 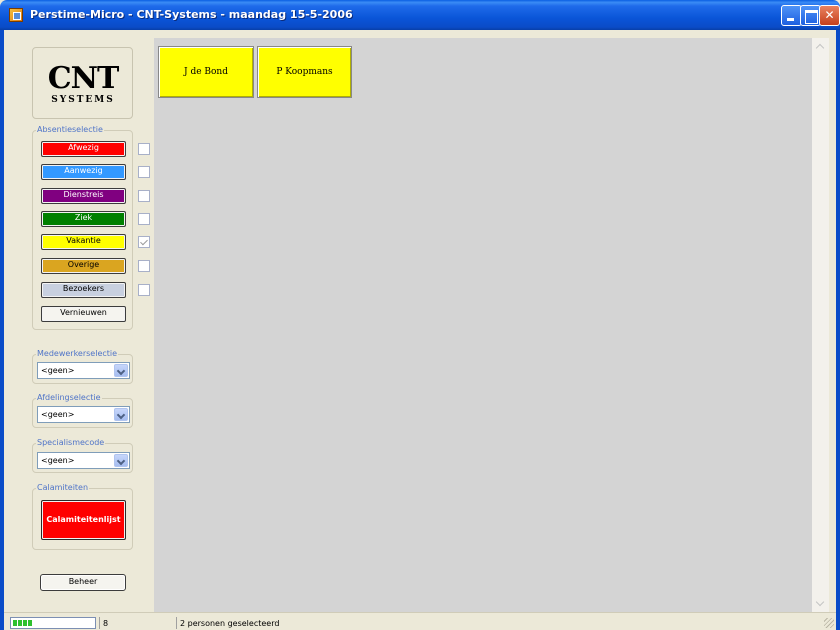 I want to click on maximize-button, so click(x=810, y=15).